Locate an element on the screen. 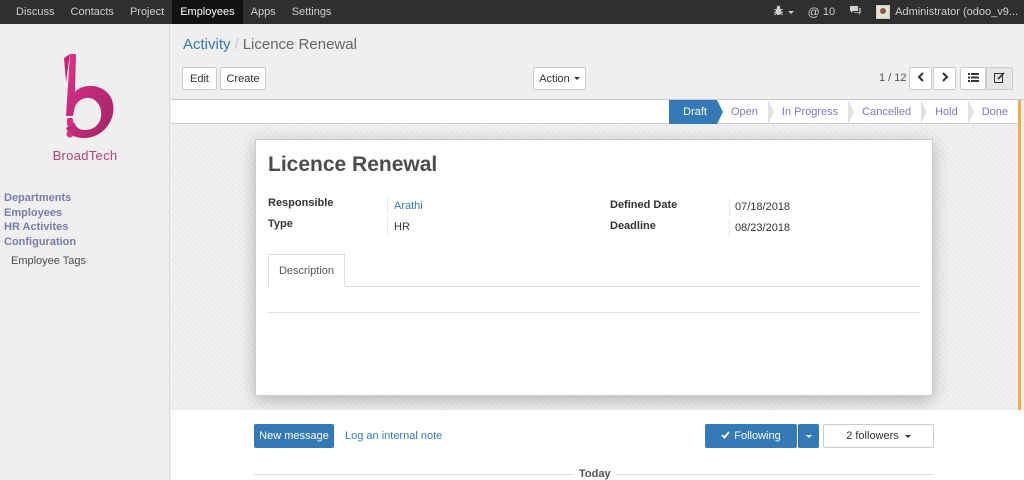  avatar is located at coordinates (883, 12).